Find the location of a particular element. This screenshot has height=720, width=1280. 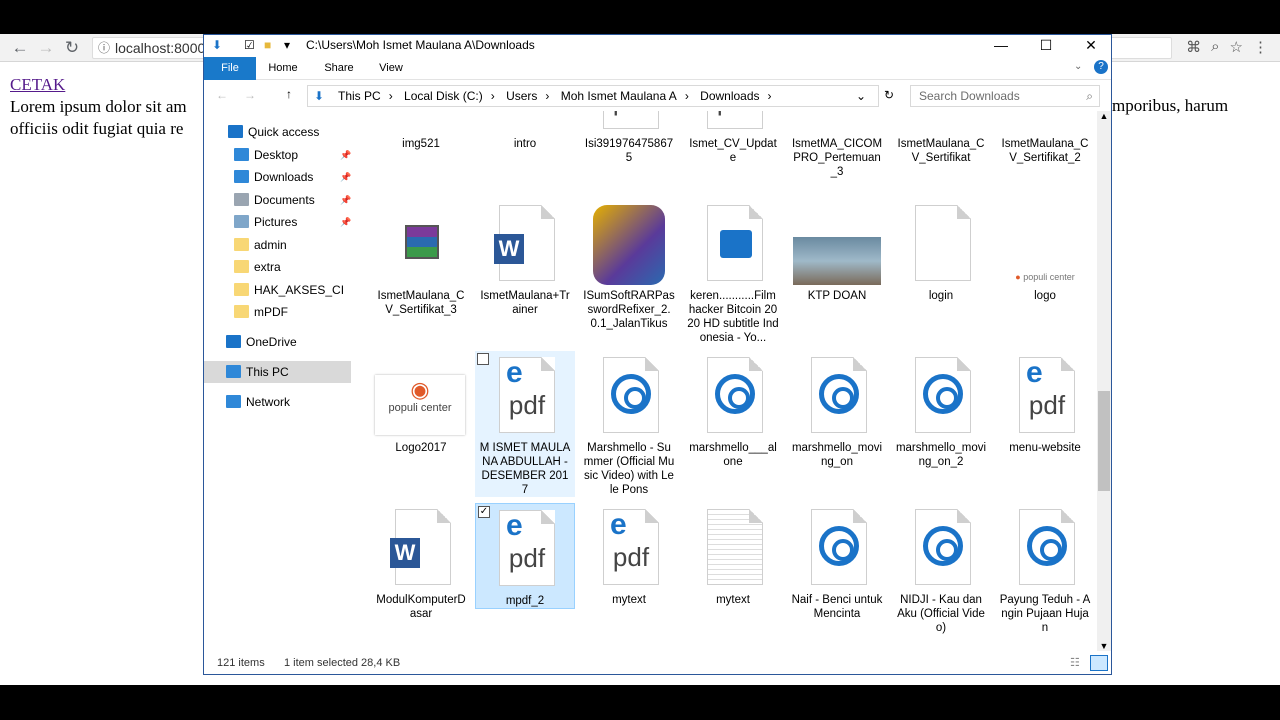

nav-label: Network is located at coordinates (268, 402).